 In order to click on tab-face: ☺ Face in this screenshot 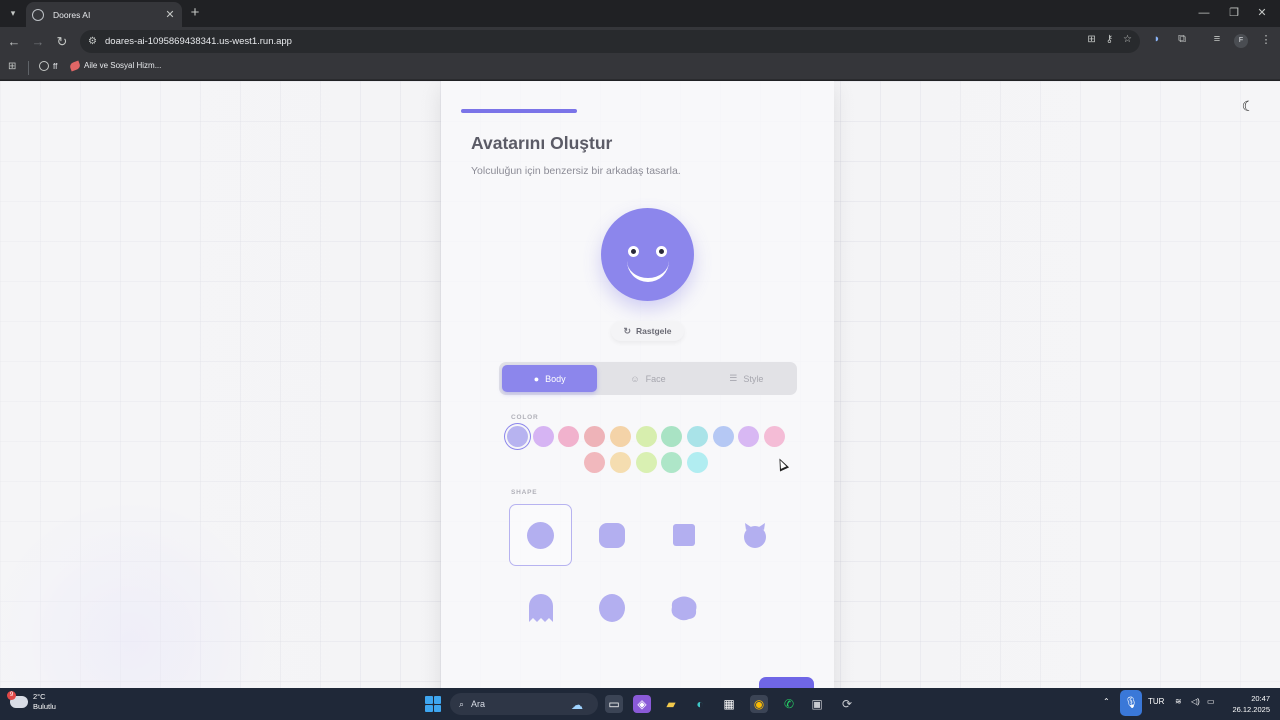, I will do `click(647, 378)`.